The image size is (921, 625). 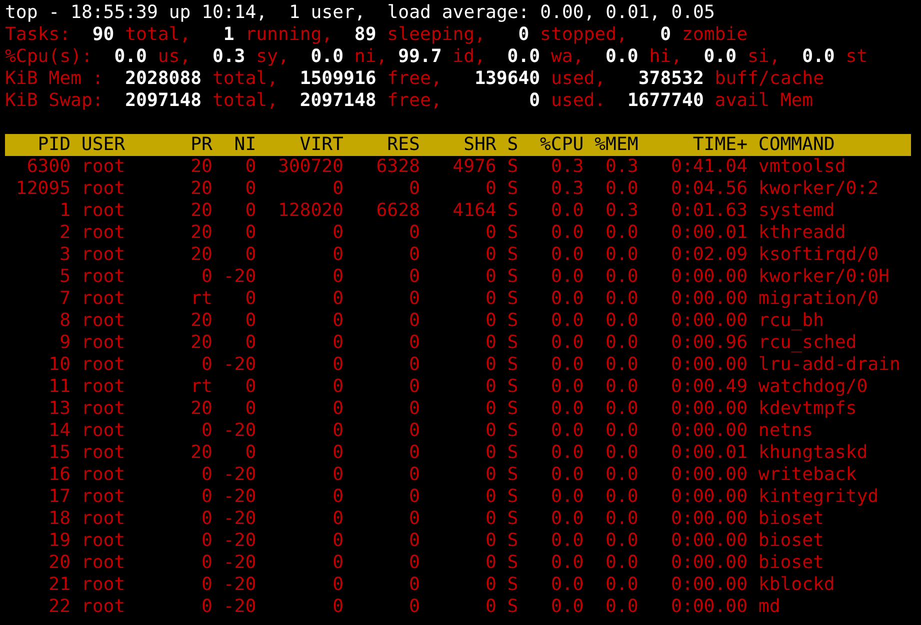 What do you see at coordinates (365, 35) in the screenshot?
I see `summary-value: 89` at bounding box center [365, 35].